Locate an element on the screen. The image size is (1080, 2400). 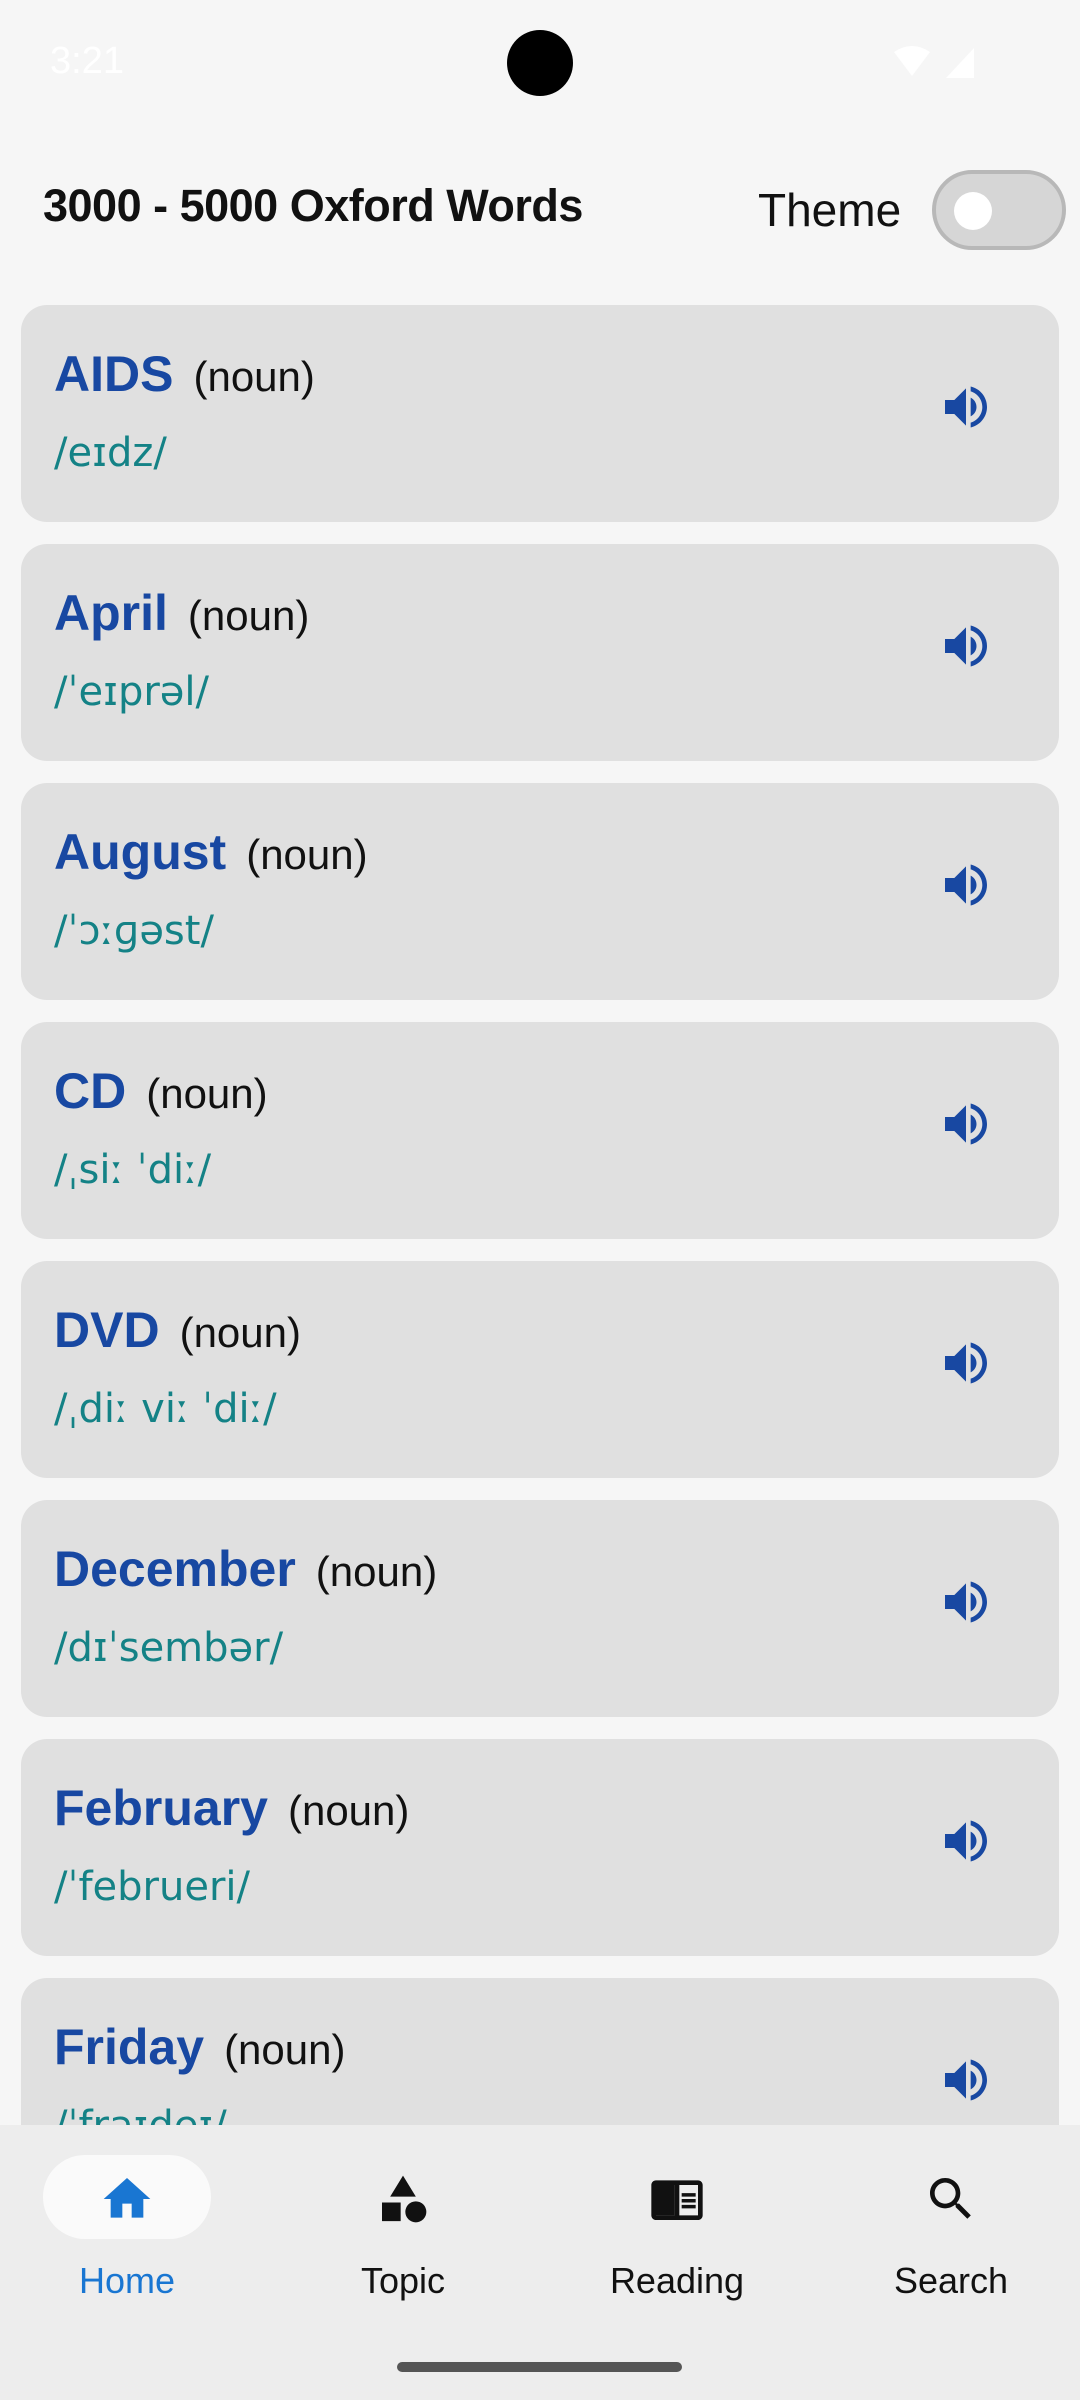
nav-home-label: Home is located at coordinates (127, 2280).